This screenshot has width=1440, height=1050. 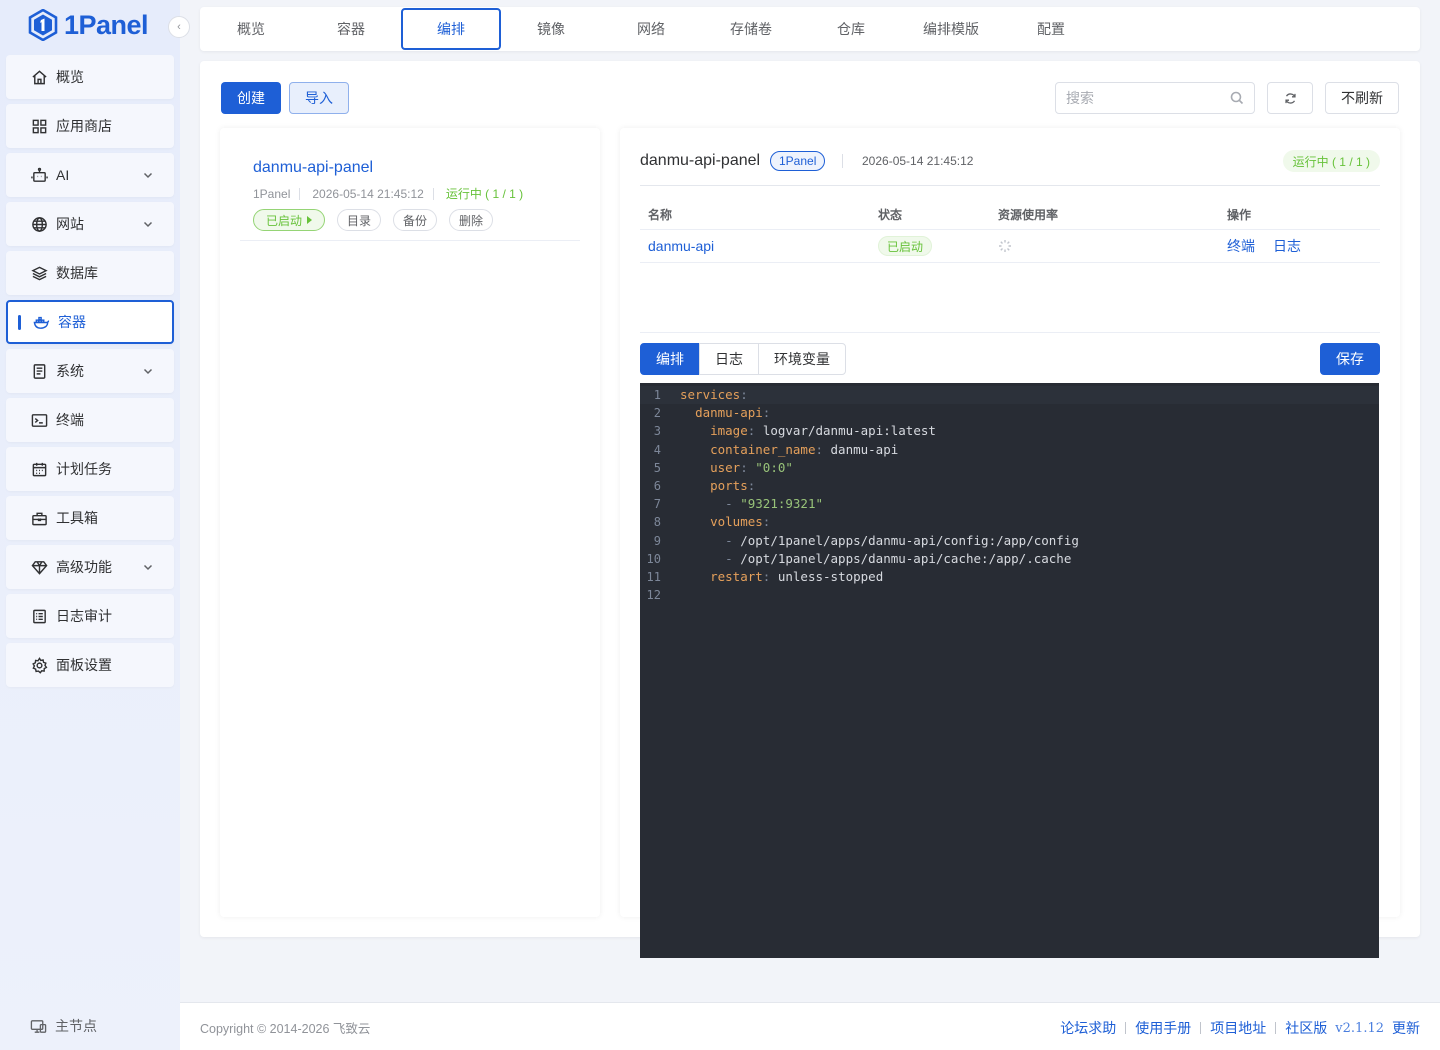 I want to click on tab-networks: 网络, so click(x=651, y=29).